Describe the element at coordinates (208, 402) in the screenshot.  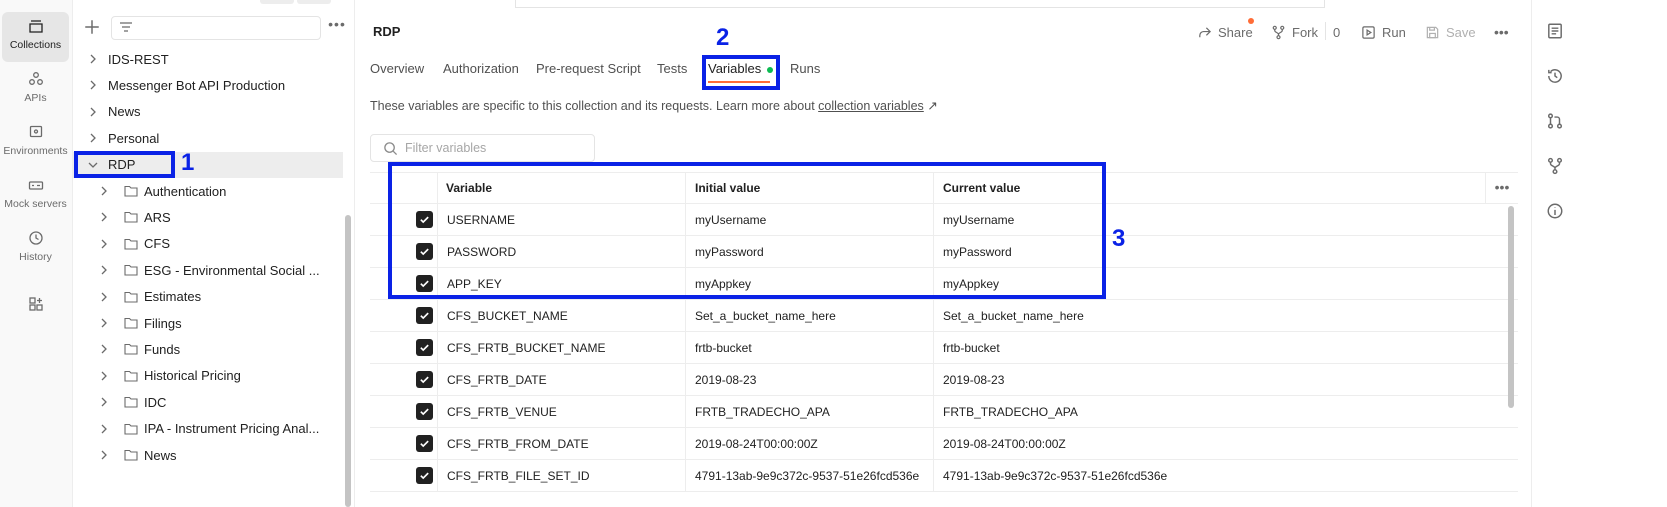
I see `folder-item: IDC` at that location.